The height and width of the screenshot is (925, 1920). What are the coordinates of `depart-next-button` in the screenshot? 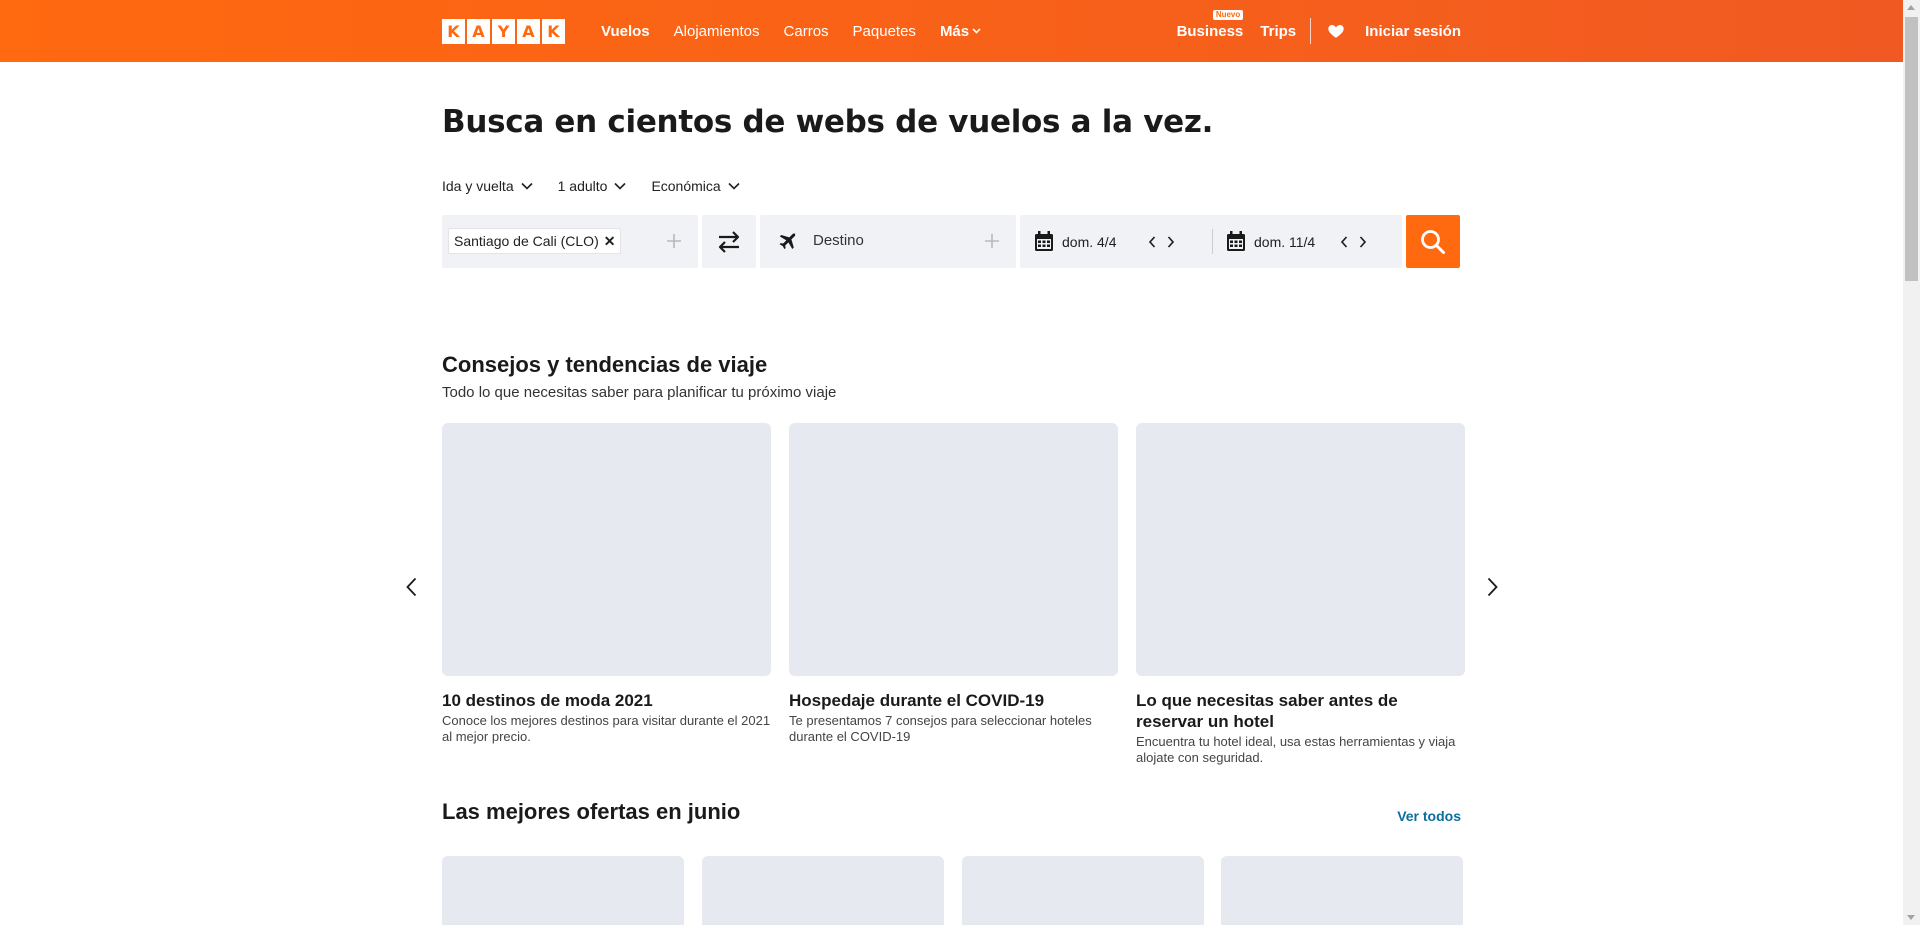 It's located at (1170, 242).